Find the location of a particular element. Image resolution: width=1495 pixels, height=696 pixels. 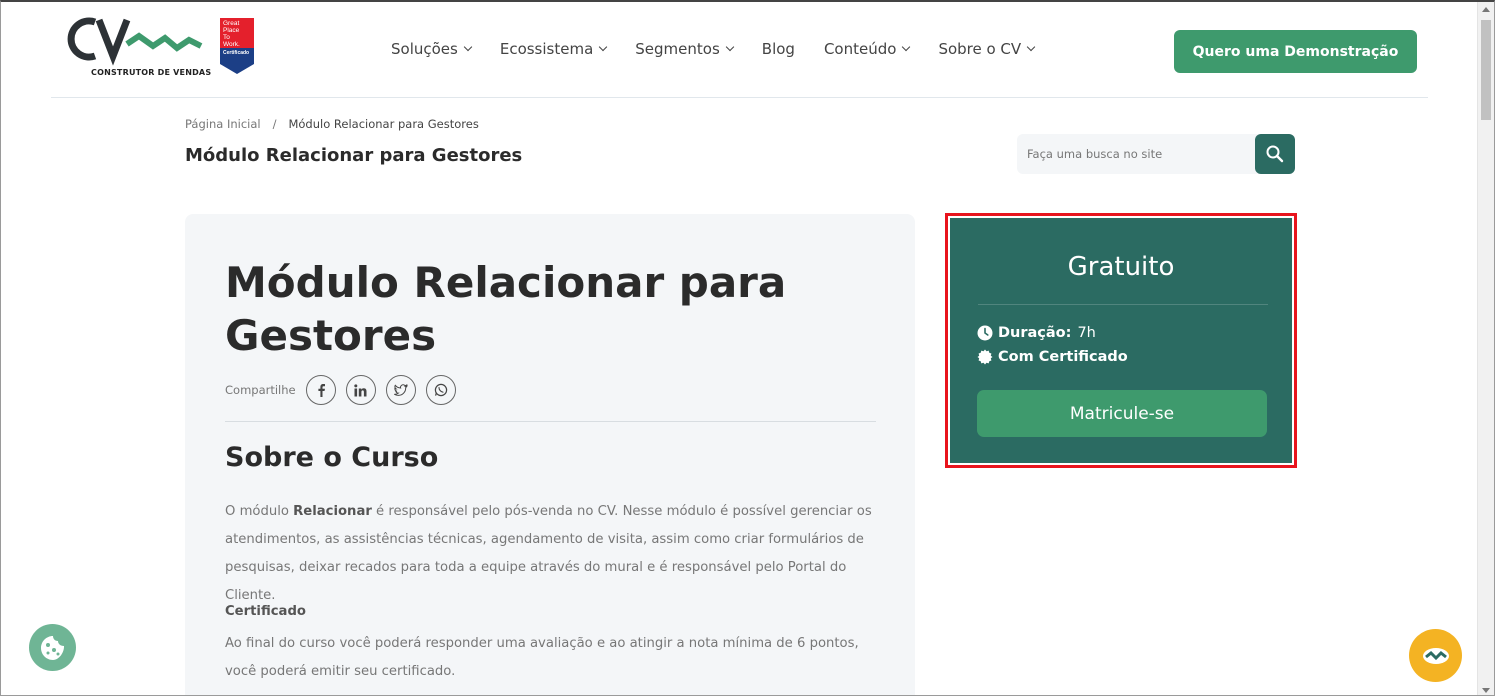

twitter-icon is located at coordinates (400, 390).